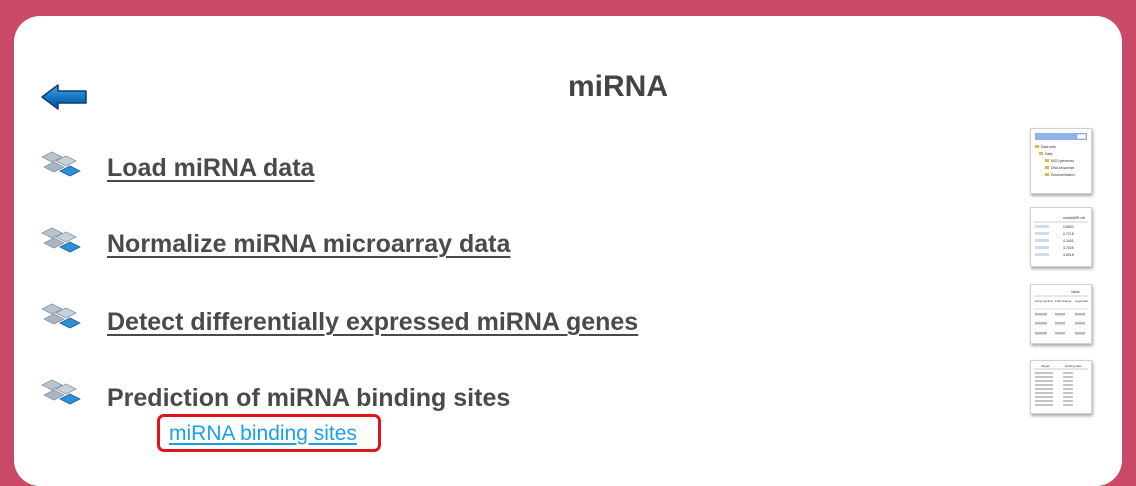  Describe the element at coordinates (1061, 314) in the screenshot. I see `thumb-diff-expr: Value Gene symbol Fold change Log2 ratio` at that location.